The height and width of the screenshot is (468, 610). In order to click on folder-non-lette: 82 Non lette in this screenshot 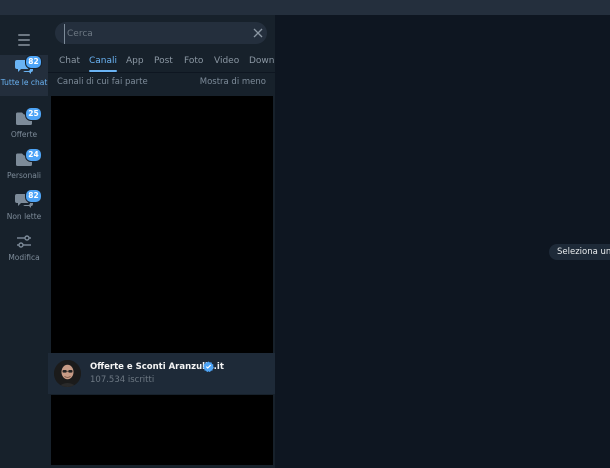, I will do `click(24, 209)`.